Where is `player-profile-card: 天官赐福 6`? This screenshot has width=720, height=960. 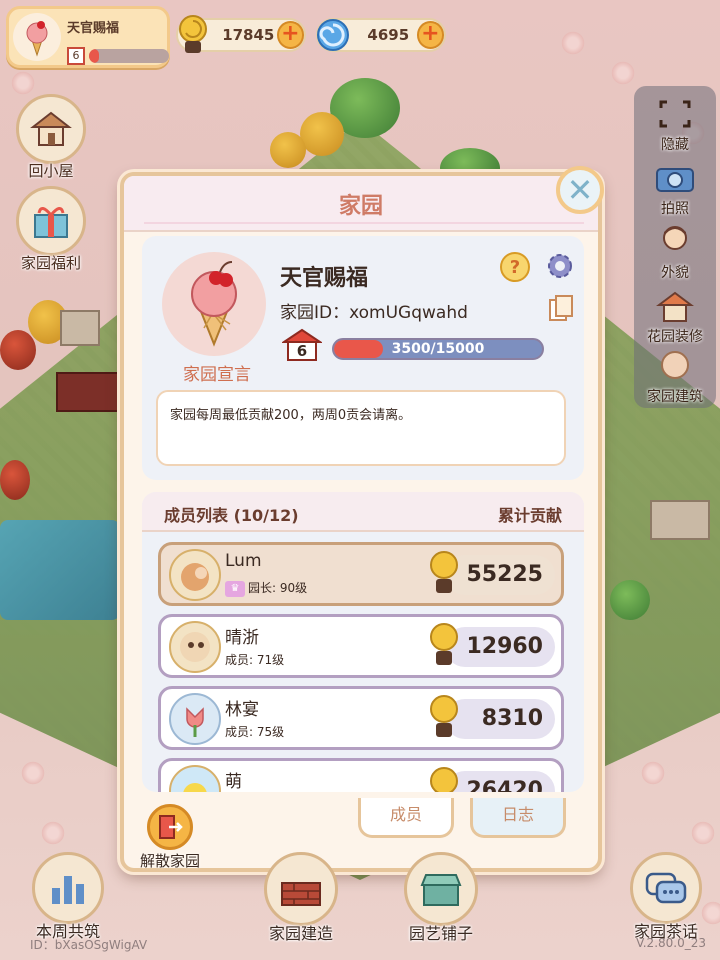
player-profile-card: 天官赐福 6 is located at coordinates (88, 37).